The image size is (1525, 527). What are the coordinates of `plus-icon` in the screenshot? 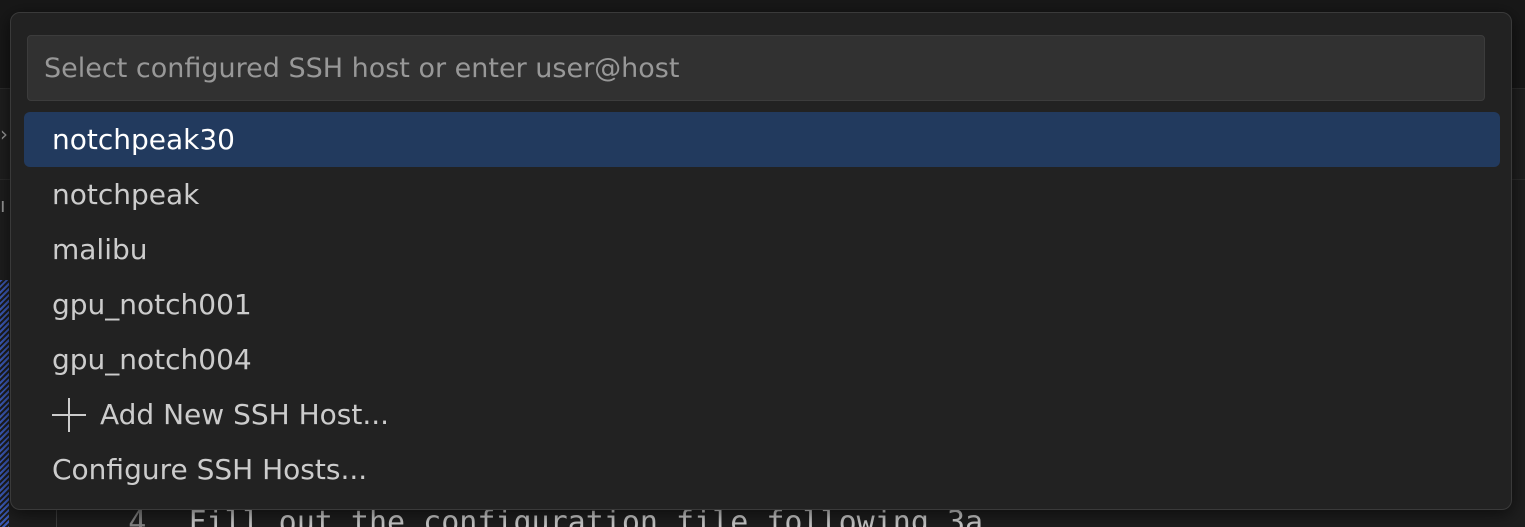 It's located at (69, 414).